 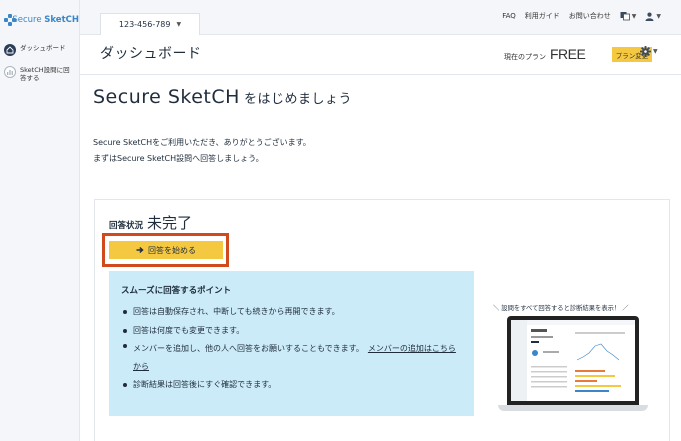 I want to click on faq-link: FAQ, so click(x=509, y=16).